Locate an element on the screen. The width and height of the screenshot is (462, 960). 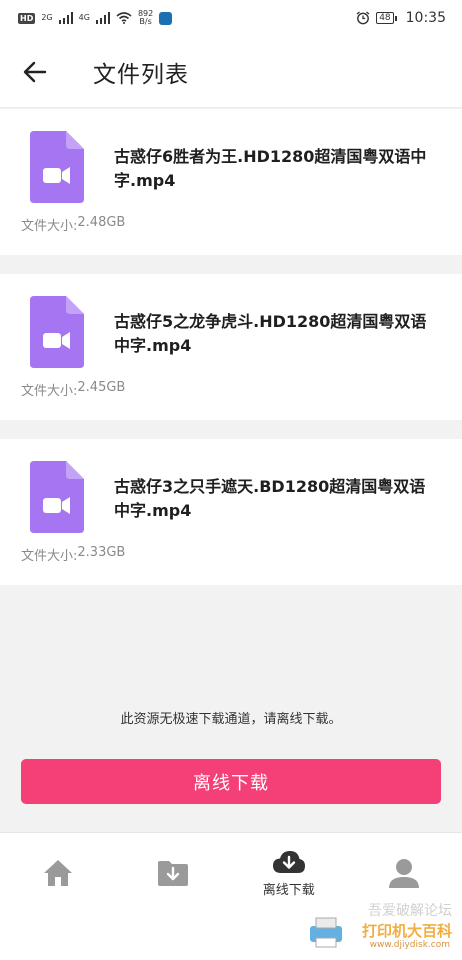
file-size-value: 2.45GB is located at coordinates (101, 387).